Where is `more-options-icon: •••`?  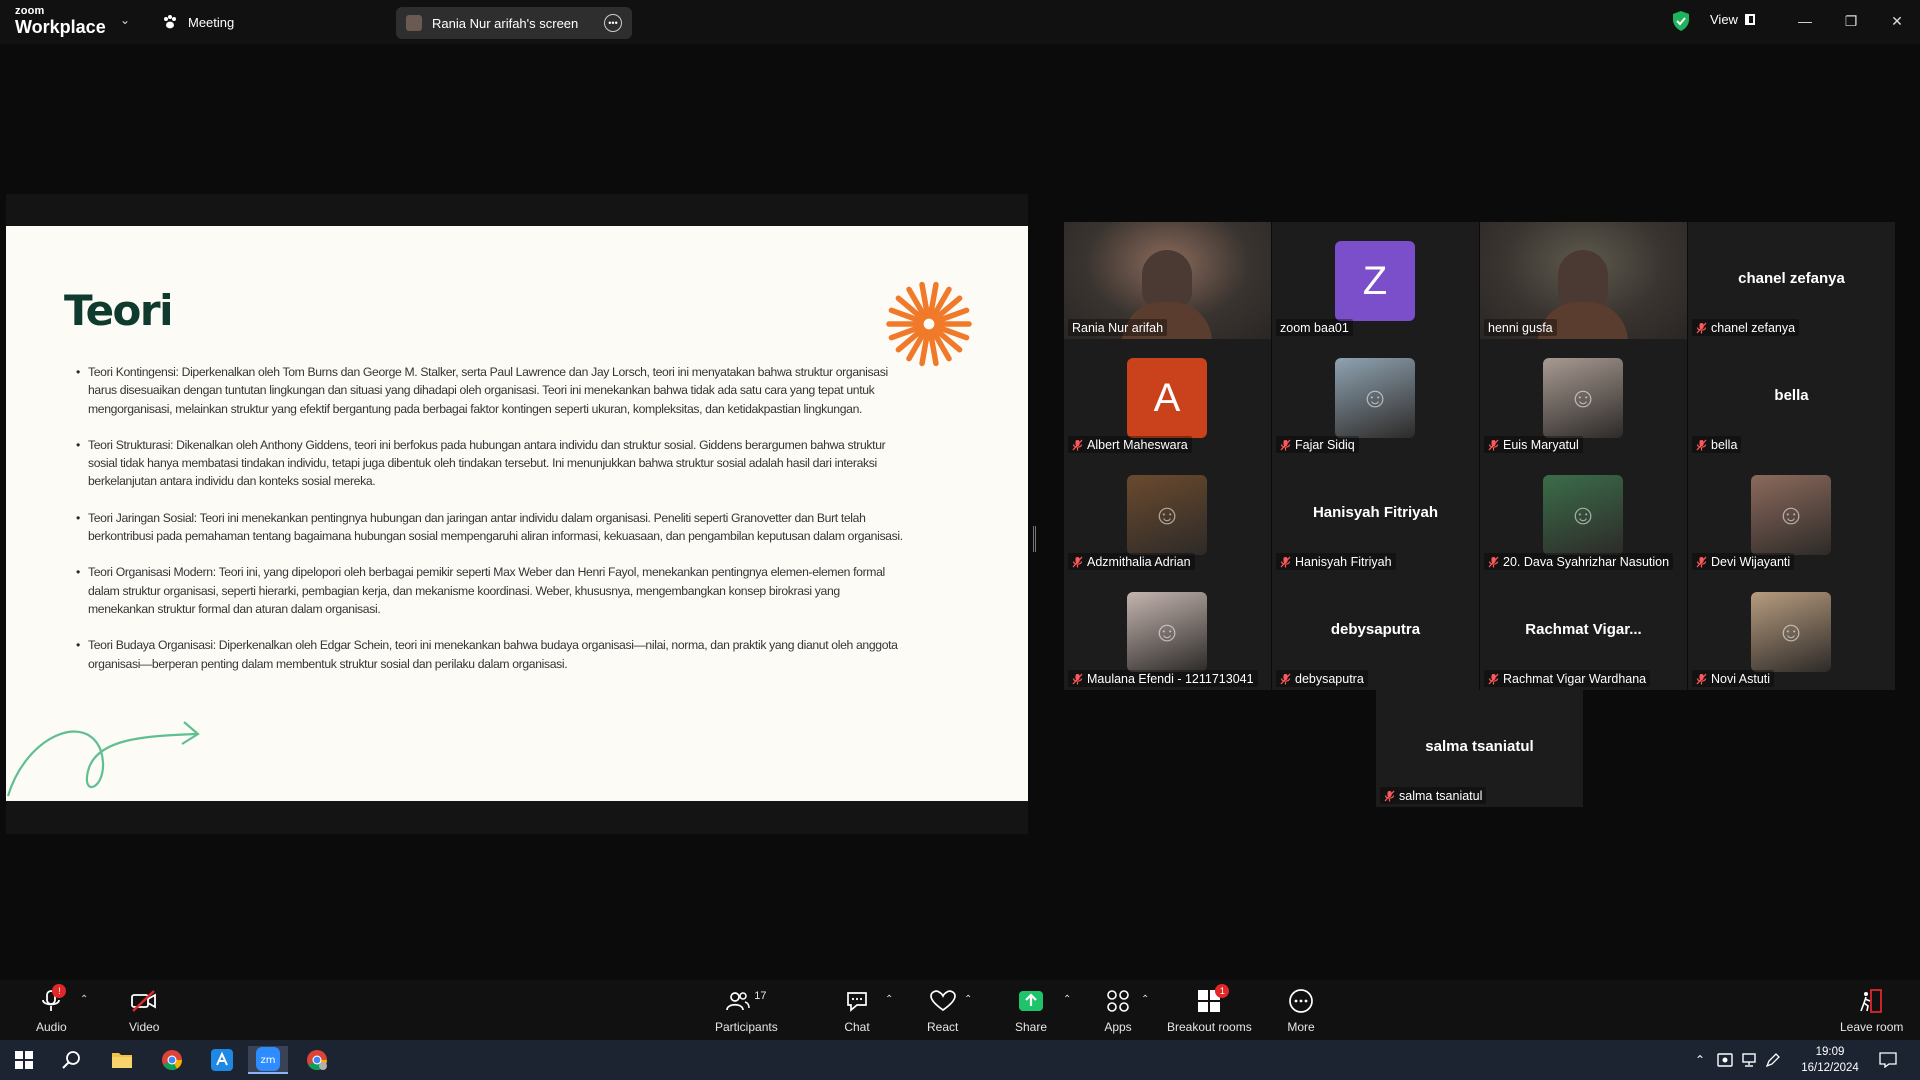
more-options-icon: ••• is located at coordinates (613, 23).